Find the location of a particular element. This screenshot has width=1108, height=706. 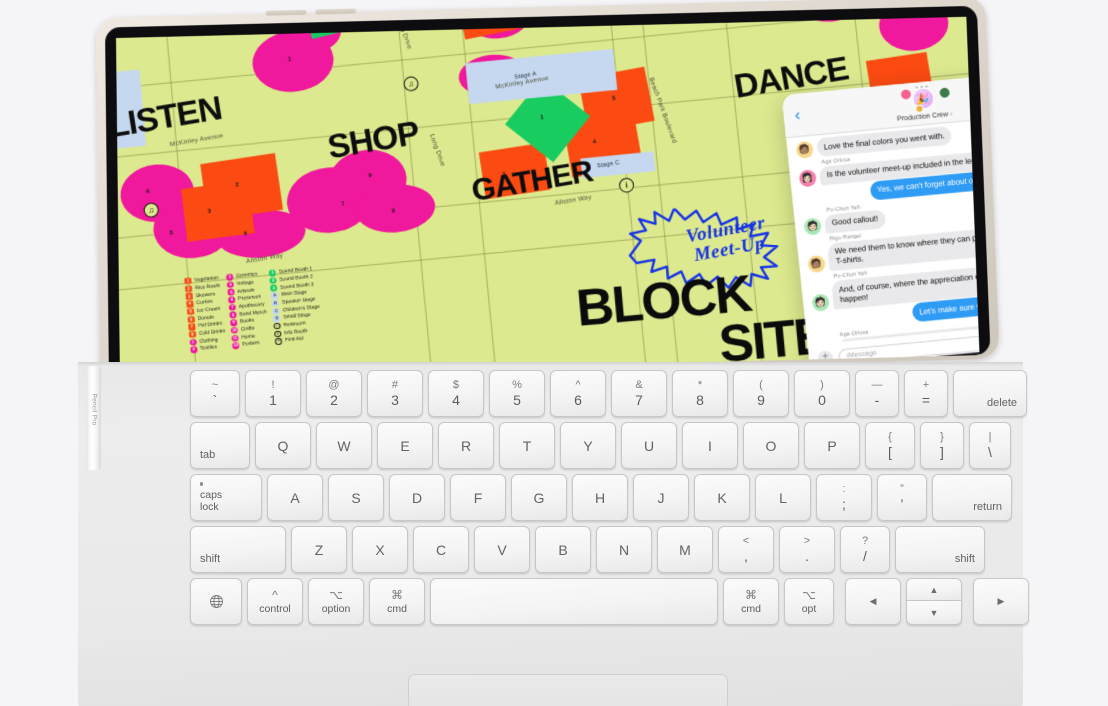

key-l: L is located at coordinates (783, 497).